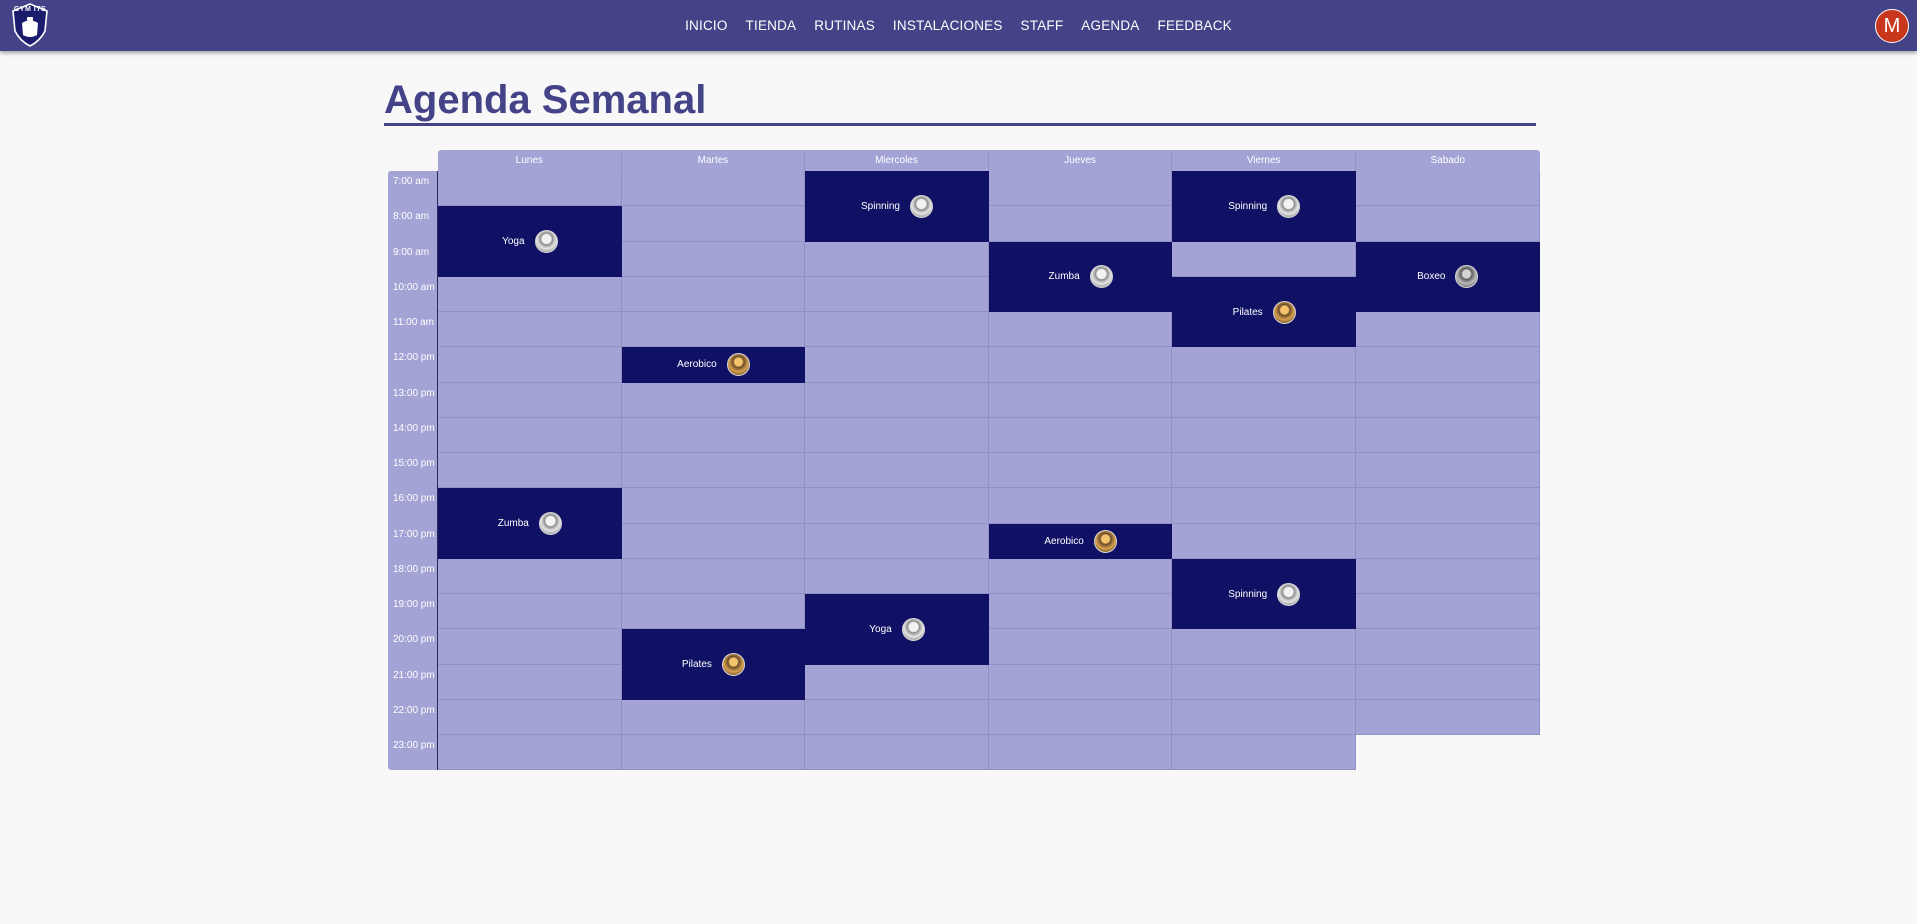  I want to click on day-header-miercoles: Miercoles, so click(897, 160).